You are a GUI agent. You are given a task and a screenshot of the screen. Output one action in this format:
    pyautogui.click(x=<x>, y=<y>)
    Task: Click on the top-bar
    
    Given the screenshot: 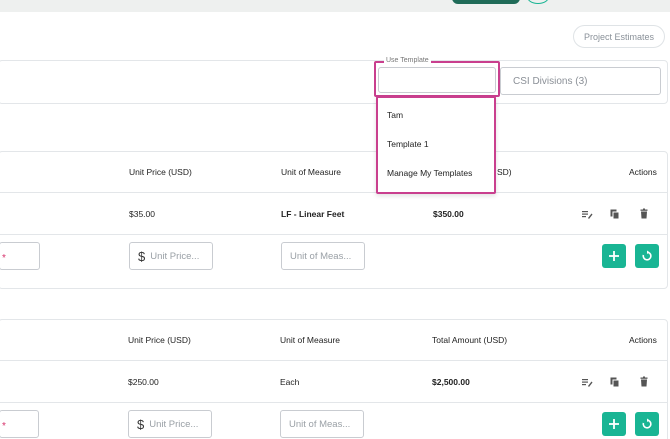 What is the action you would take?
    pyautogui.click(x=335, y=6)
    